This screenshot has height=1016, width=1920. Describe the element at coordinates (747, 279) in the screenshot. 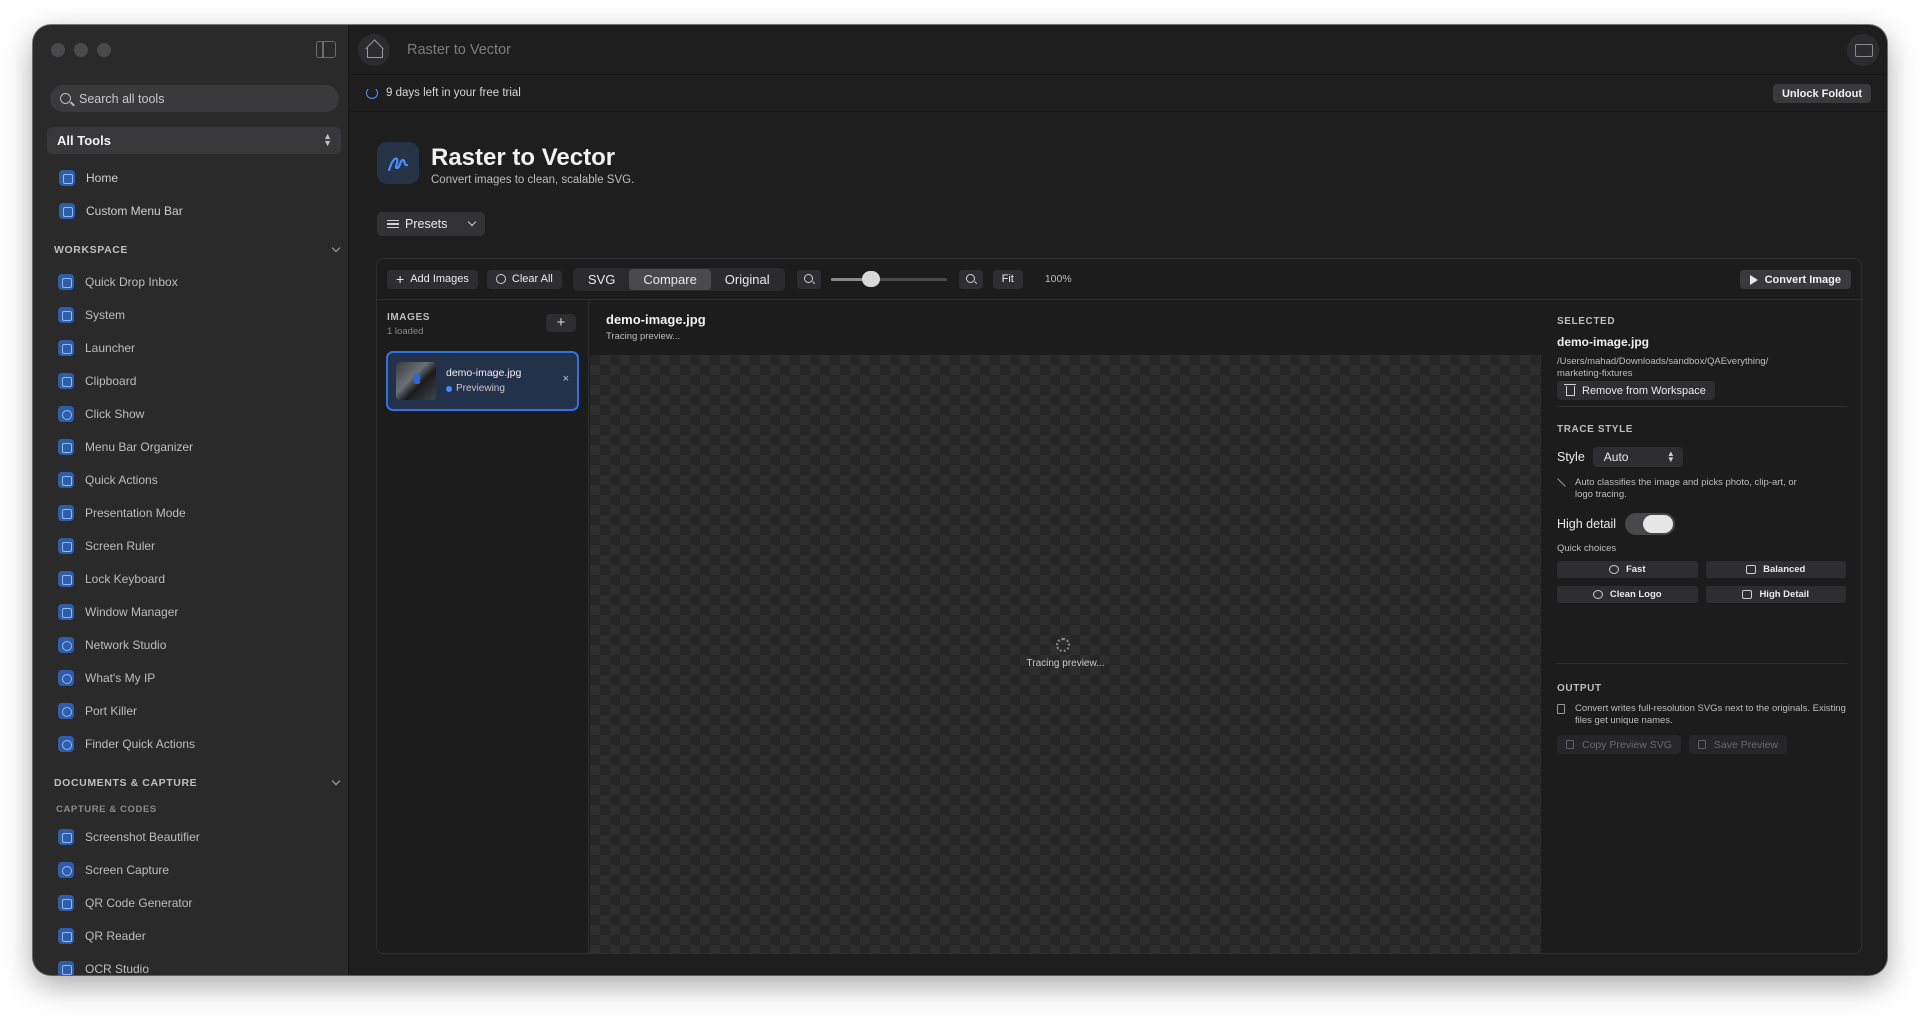

I see `view-mode-original: Original` at that location.